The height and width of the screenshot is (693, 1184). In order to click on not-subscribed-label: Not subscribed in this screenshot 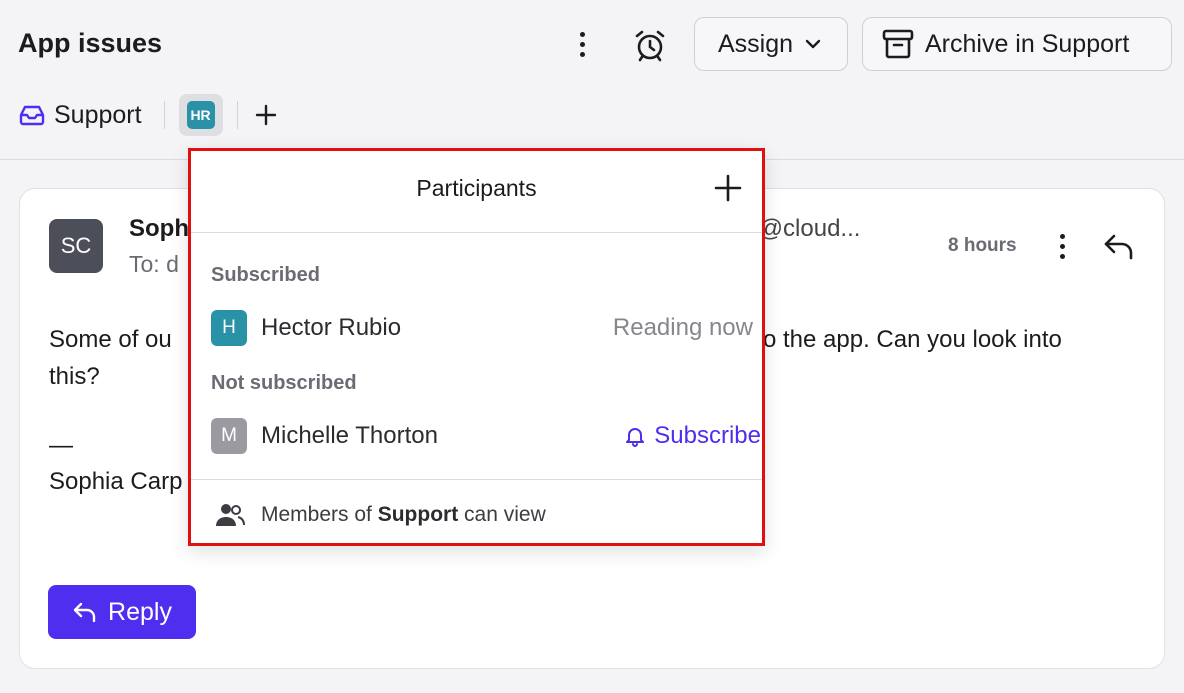, I will do `click(284, 383)`.